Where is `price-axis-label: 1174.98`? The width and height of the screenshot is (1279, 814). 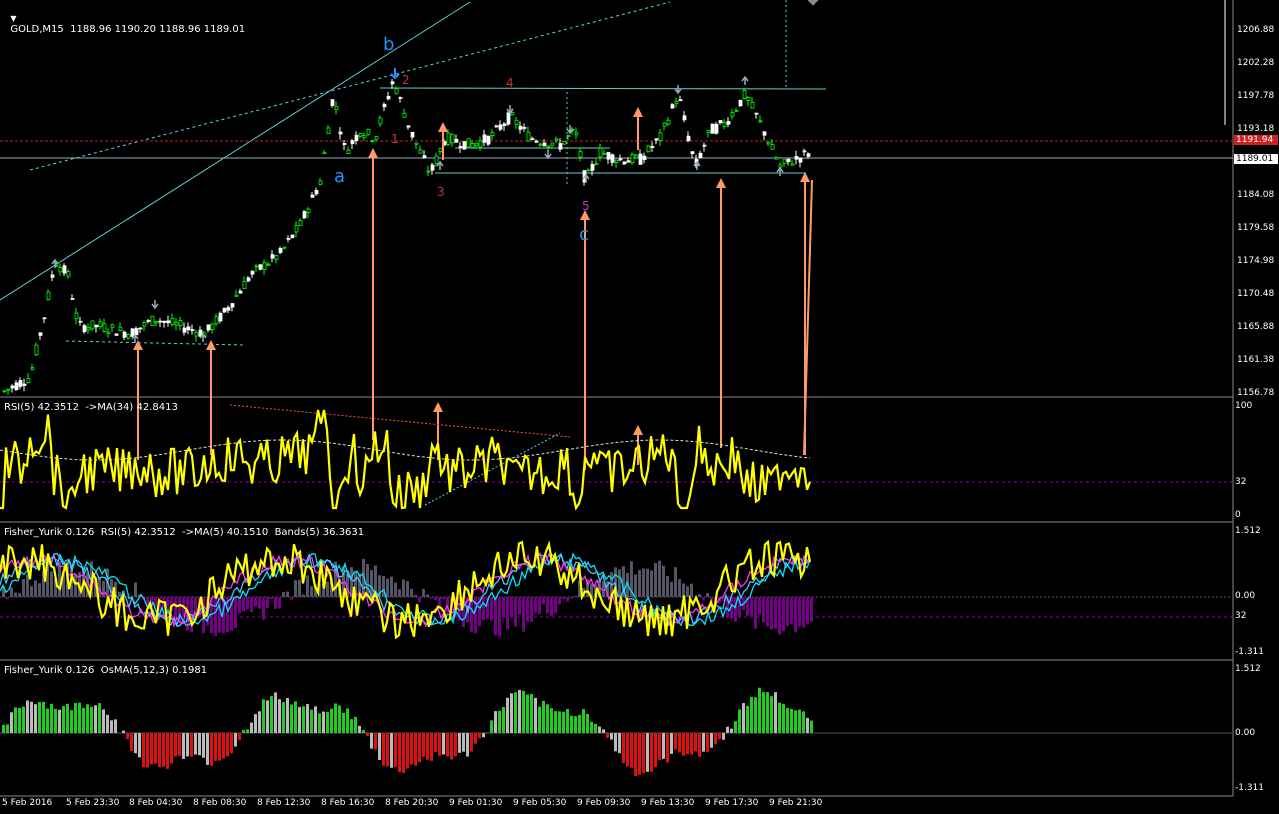
price-axis-label: 1174.98 is located at coordinates (1256, 261).